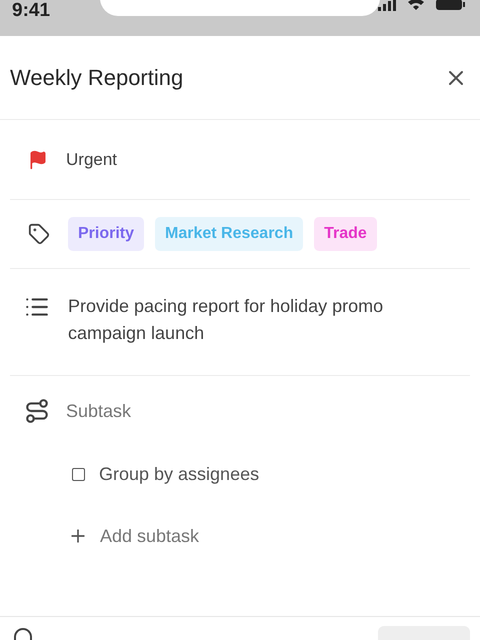  Describe the element at coordinates (99, 411) in the screenshot. I see `subtask-label: Subtask` at that location.